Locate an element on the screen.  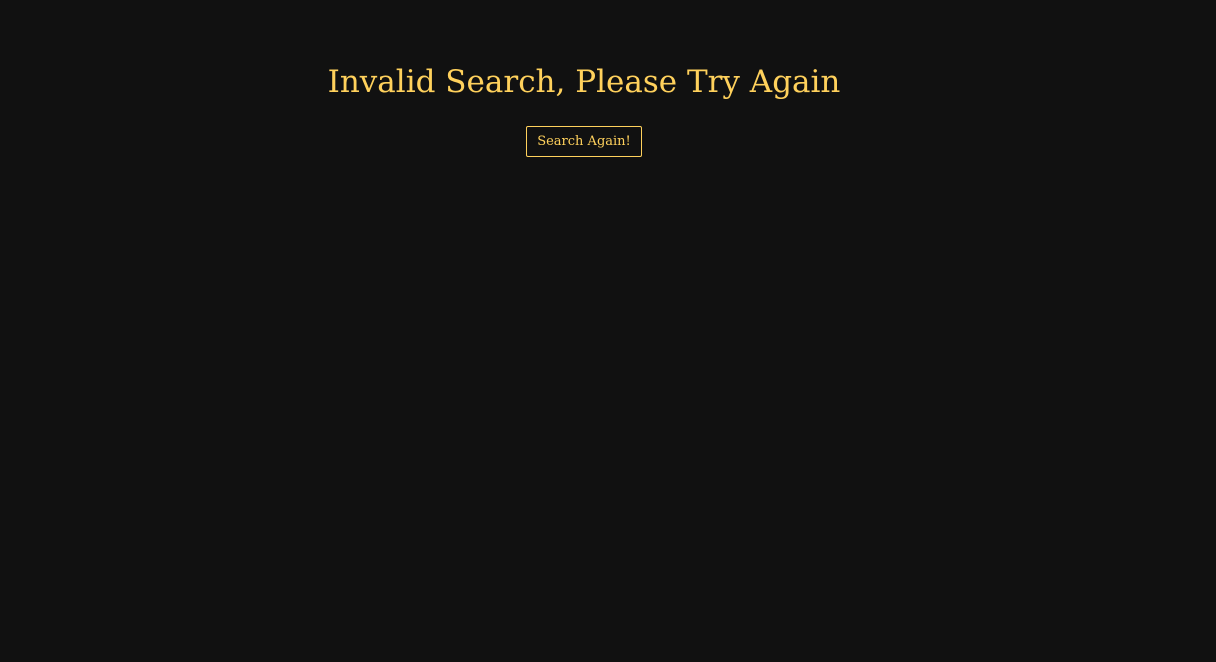
search-again-button: Search Again! is located at coordinates (584, 141).